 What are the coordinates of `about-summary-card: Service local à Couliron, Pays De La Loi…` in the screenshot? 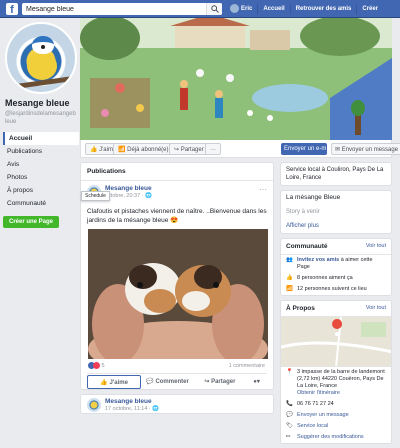 It's located at (336, 174).